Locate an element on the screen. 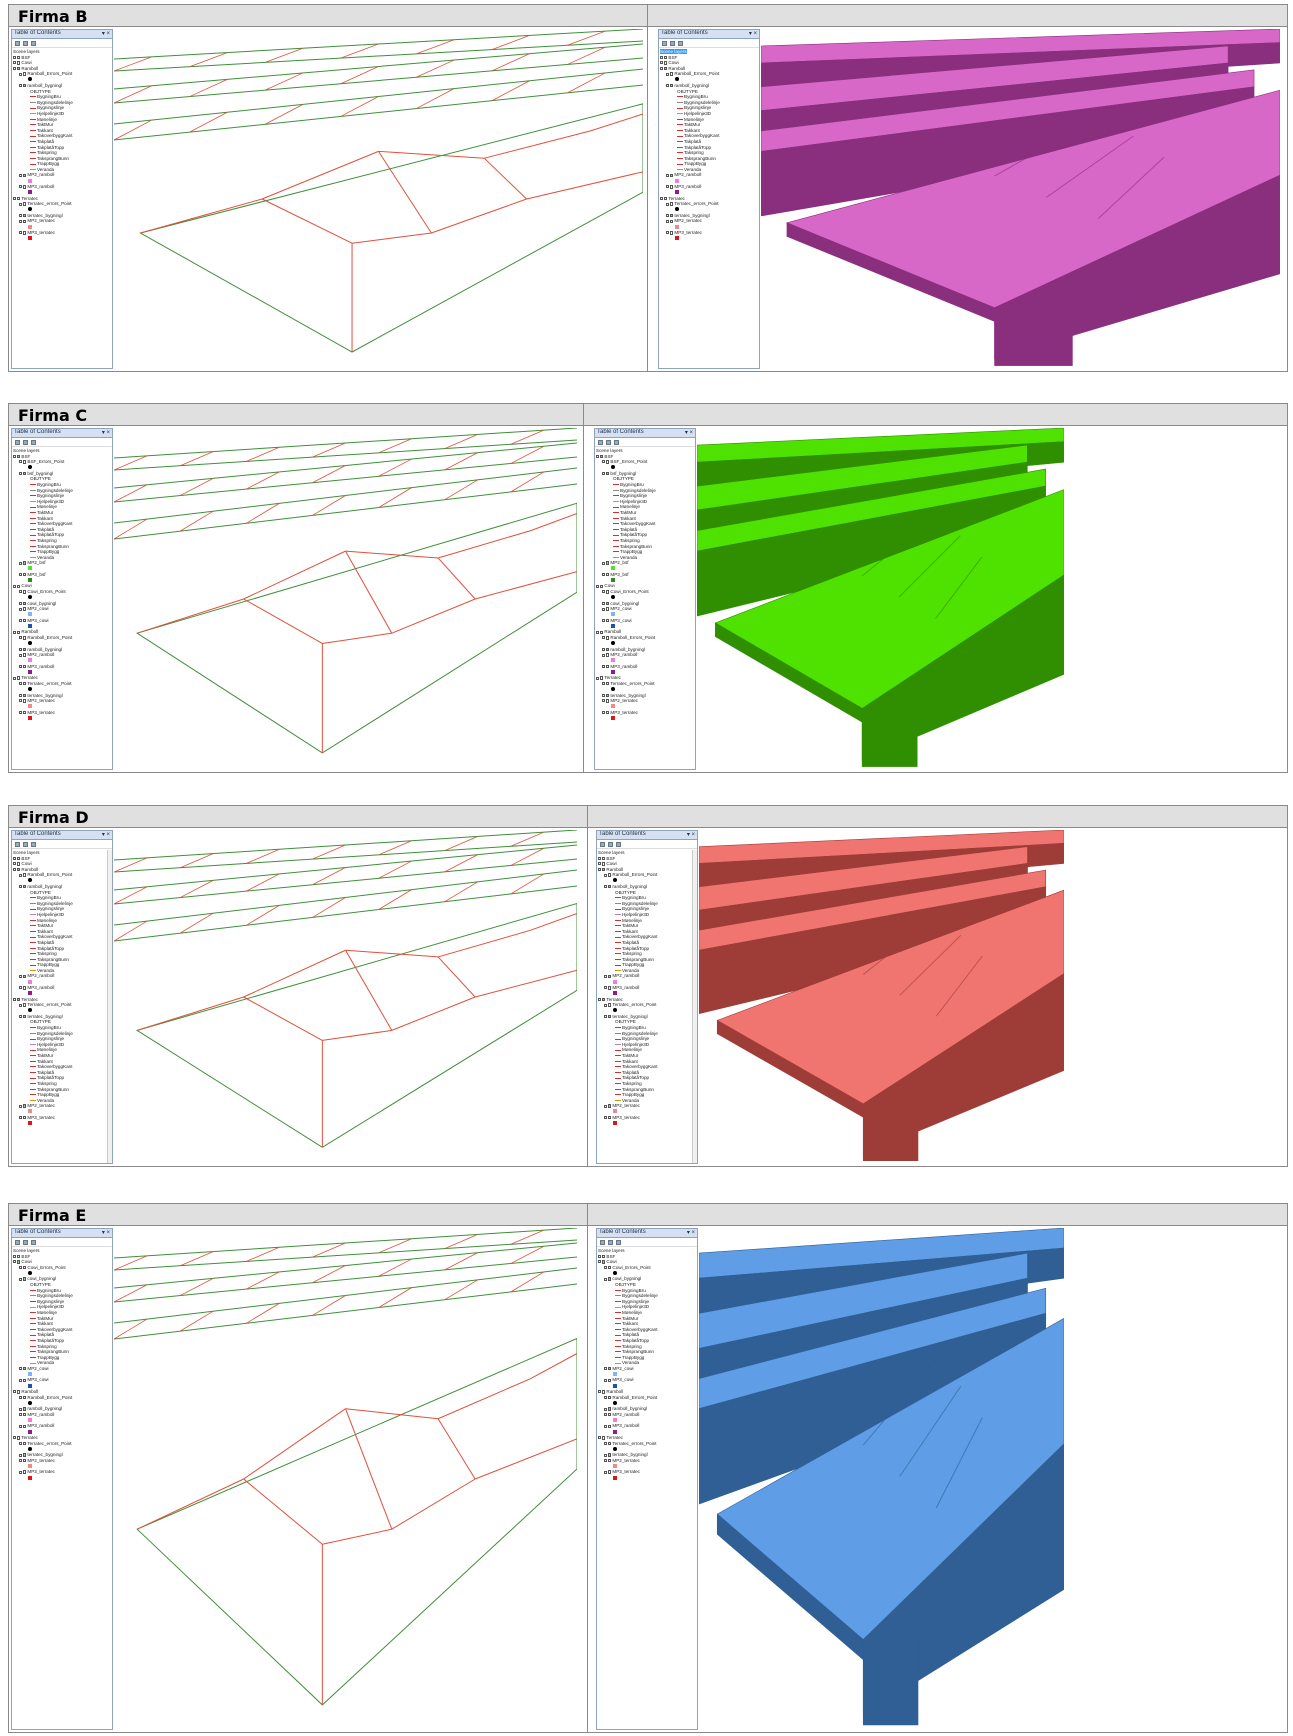  list-by-drawing-order-icon is located at coordinates (17, 43).